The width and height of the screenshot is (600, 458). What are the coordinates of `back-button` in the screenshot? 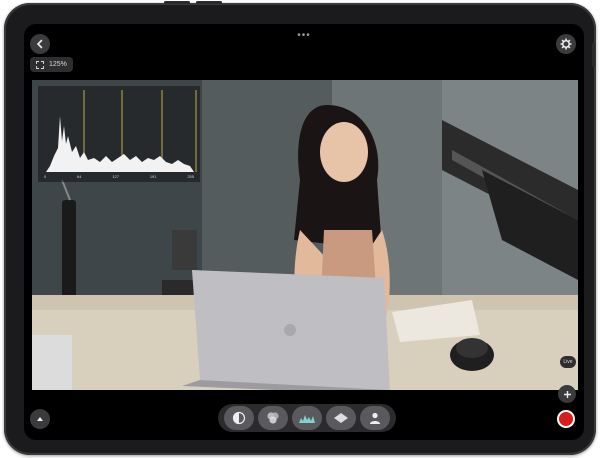 It's located at (40, 44).